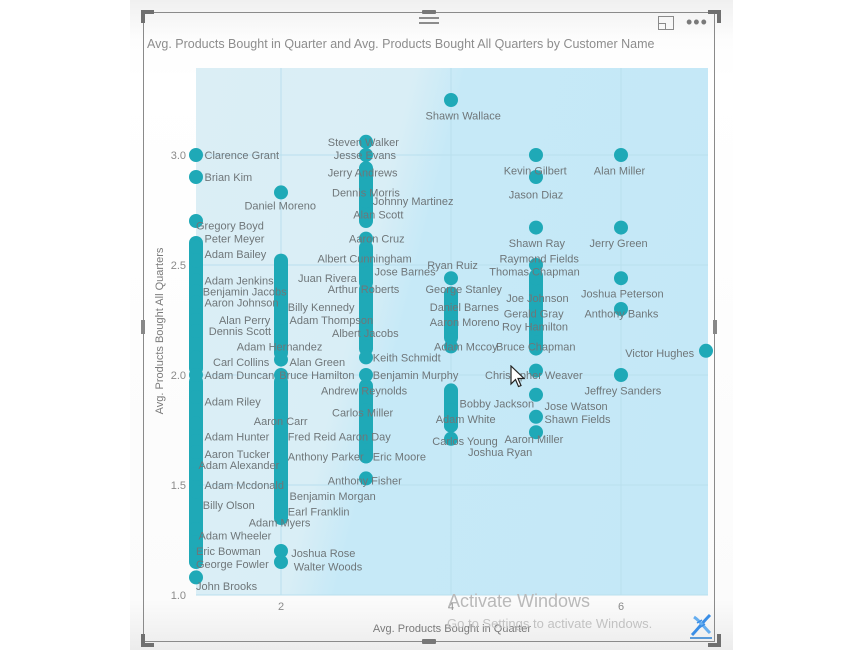 The image size is (862, 650). Describe the element at coordinates (230, 226) in the screenshot. I see `data-label: Gregory Boyd` at that location.